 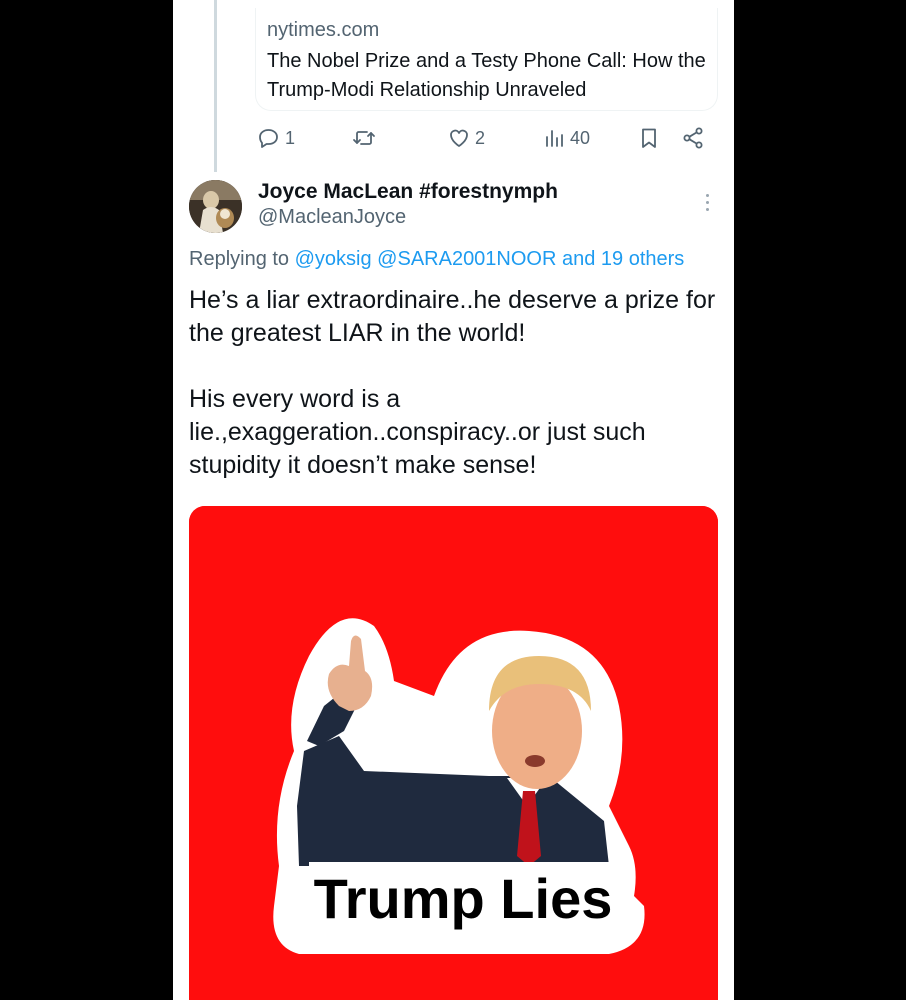 I want to click on bookmark-button, so click(x=649, y=138).